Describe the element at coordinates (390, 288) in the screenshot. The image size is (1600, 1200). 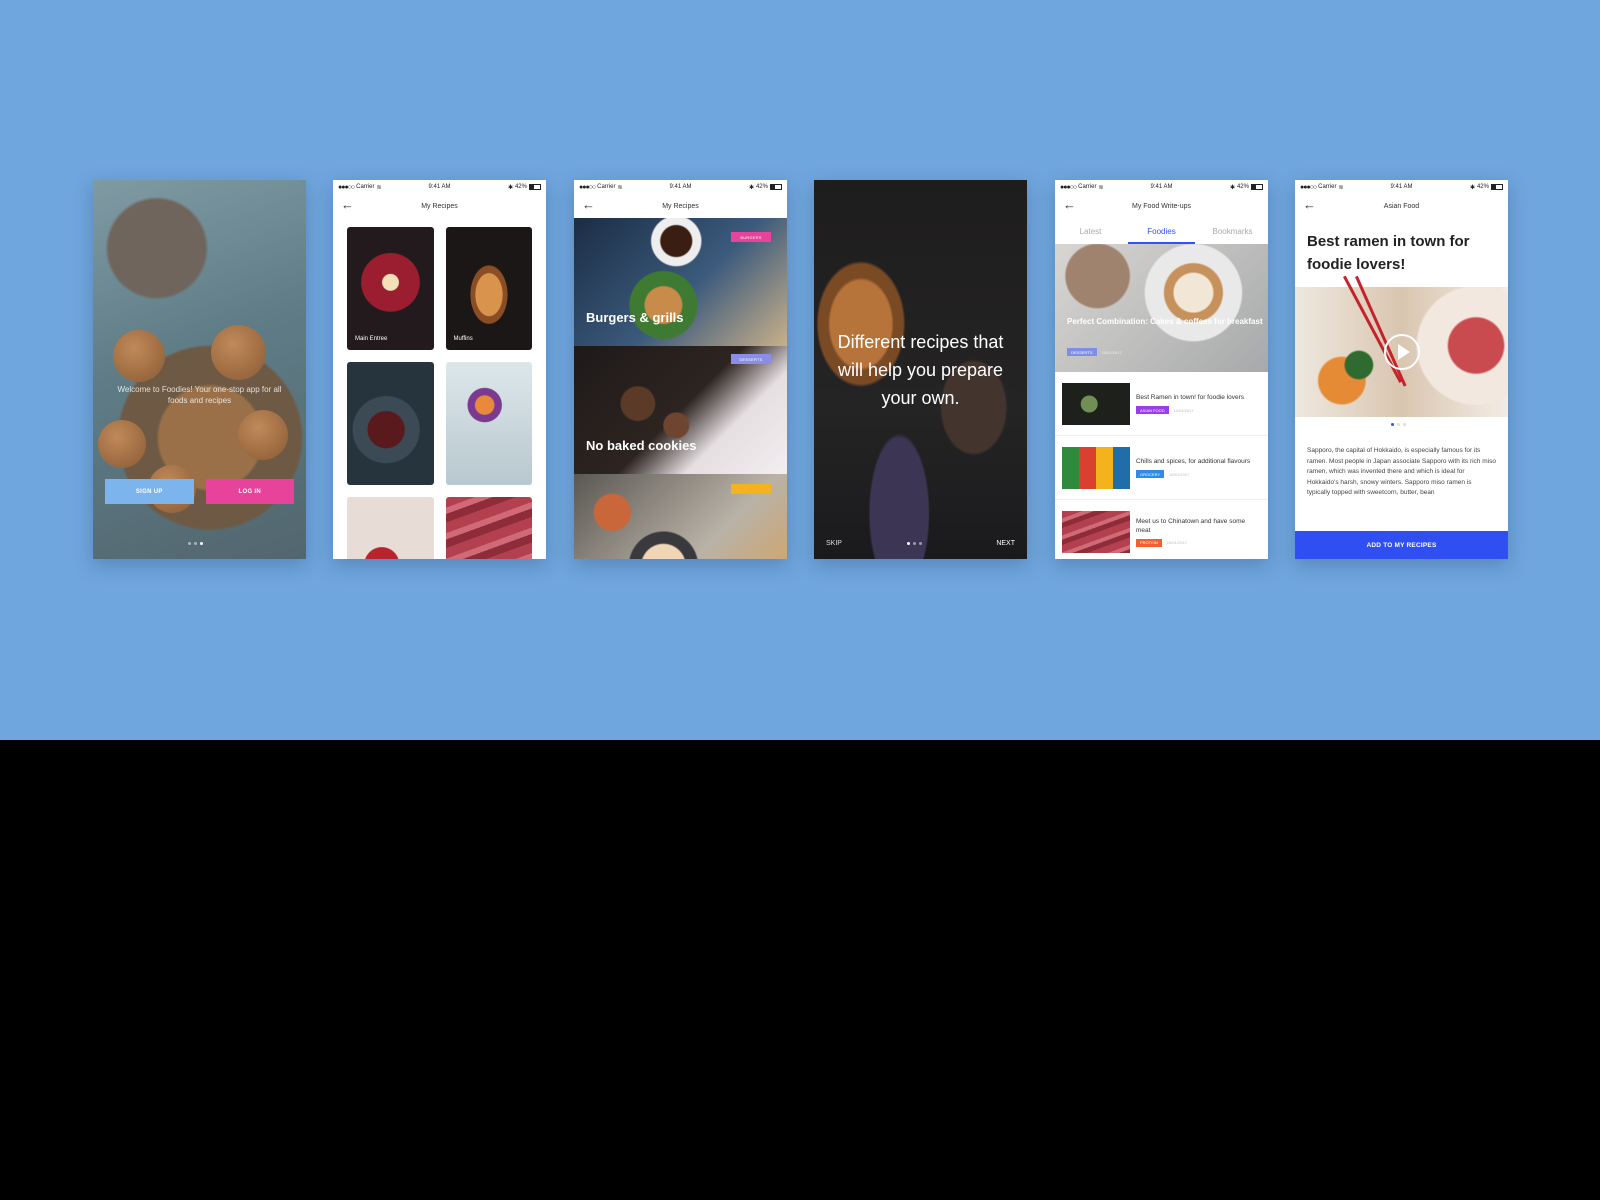
I see `recipe-tile-main-entree: Main Entree` at that location.